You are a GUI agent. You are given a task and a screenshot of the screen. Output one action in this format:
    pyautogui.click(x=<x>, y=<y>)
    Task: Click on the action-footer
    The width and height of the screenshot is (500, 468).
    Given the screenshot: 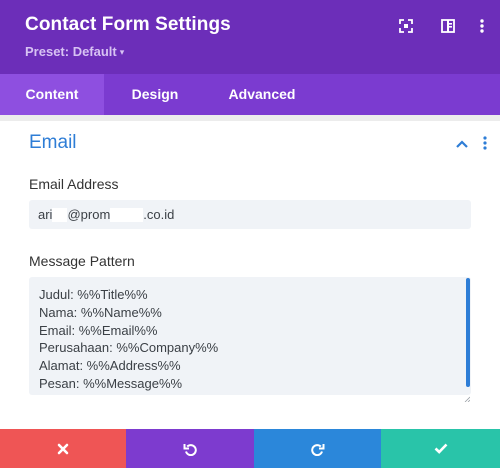 What is the action you would take?
    pyautogui.click(x=250, y=448)
    